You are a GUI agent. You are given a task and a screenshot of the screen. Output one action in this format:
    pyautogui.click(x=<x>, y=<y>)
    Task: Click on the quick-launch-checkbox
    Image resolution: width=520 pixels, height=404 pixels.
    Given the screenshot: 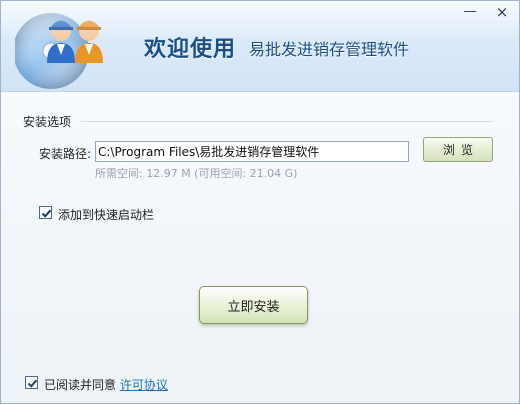 What is the action you would take?
    pyautogui.click(x=45, y=212)
    